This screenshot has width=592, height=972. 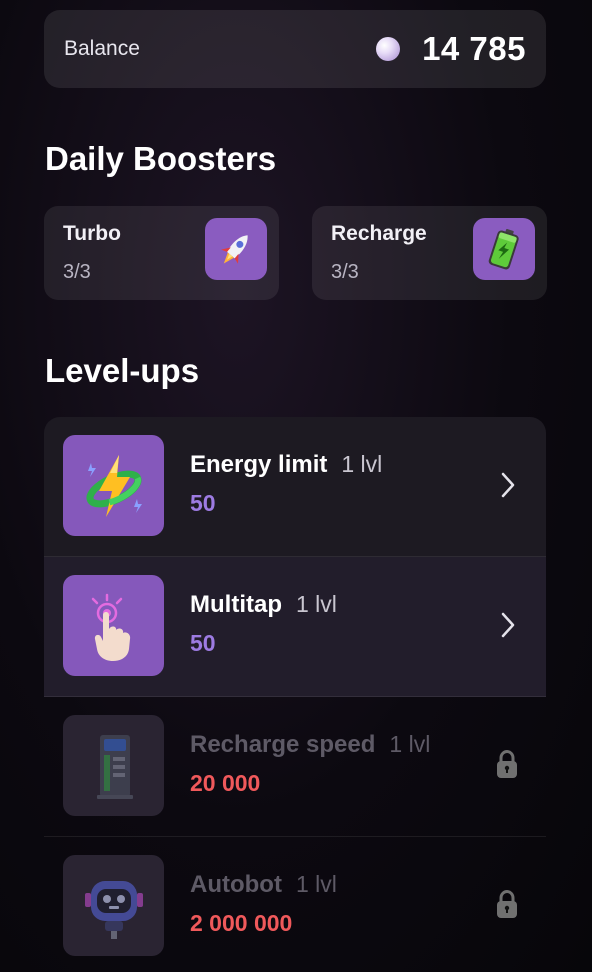 I want to click on level-item-title: Recharge speed 1 lvl, so click(x=310, y=745).